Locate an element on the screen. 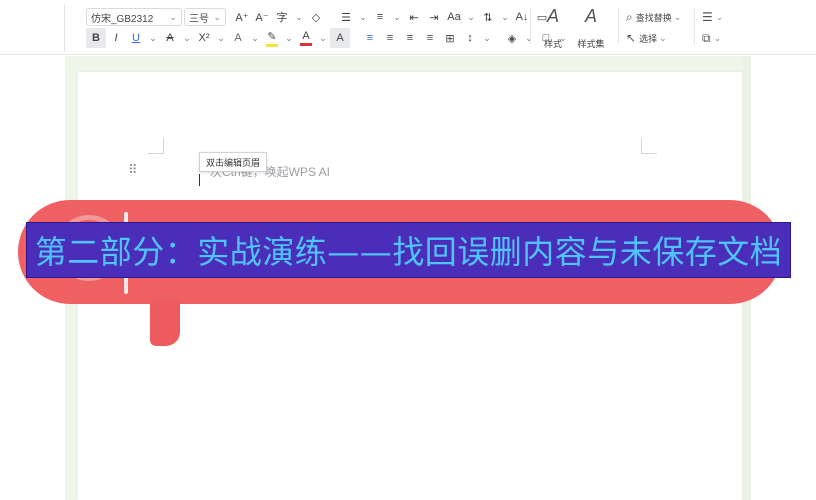 This screenshot has width=816, height=500. style-set-icon: A is located at coordinates (590, 16).